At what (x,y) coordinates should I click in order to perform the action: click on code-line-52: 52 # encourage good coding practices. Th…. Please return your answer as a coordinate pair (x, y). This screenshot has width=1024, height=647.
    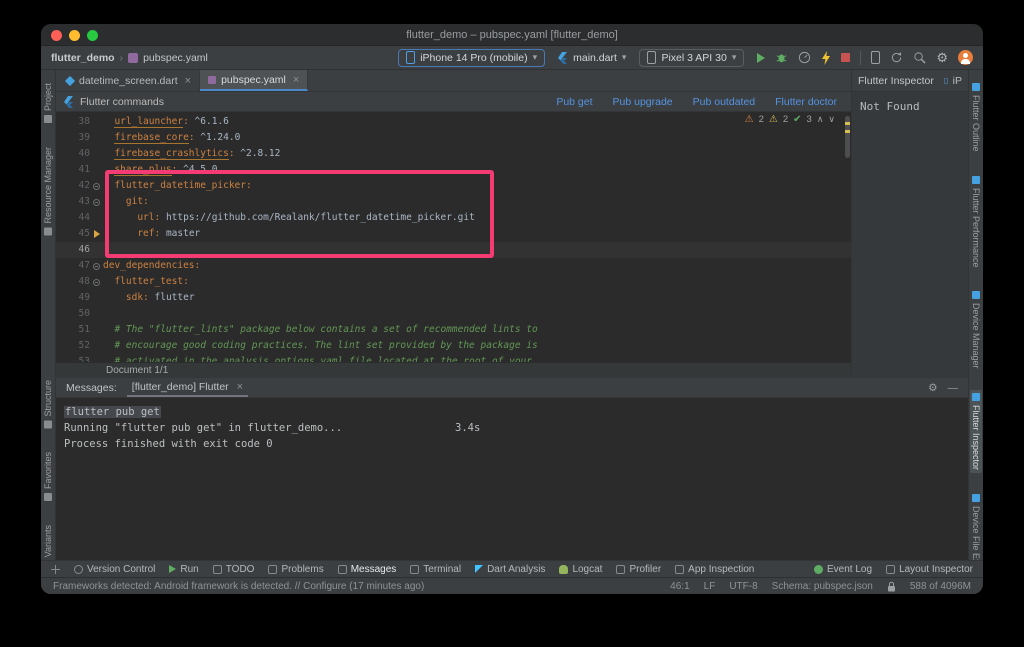
    Looking at the image, I should click on (453, 346).